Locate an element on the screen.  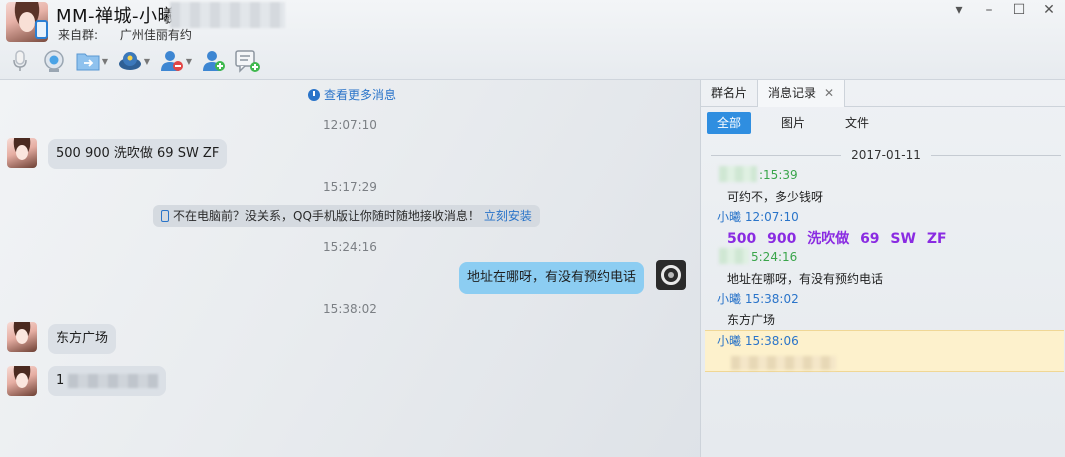
remote-assist-icon is located at coordinates (129, 61).